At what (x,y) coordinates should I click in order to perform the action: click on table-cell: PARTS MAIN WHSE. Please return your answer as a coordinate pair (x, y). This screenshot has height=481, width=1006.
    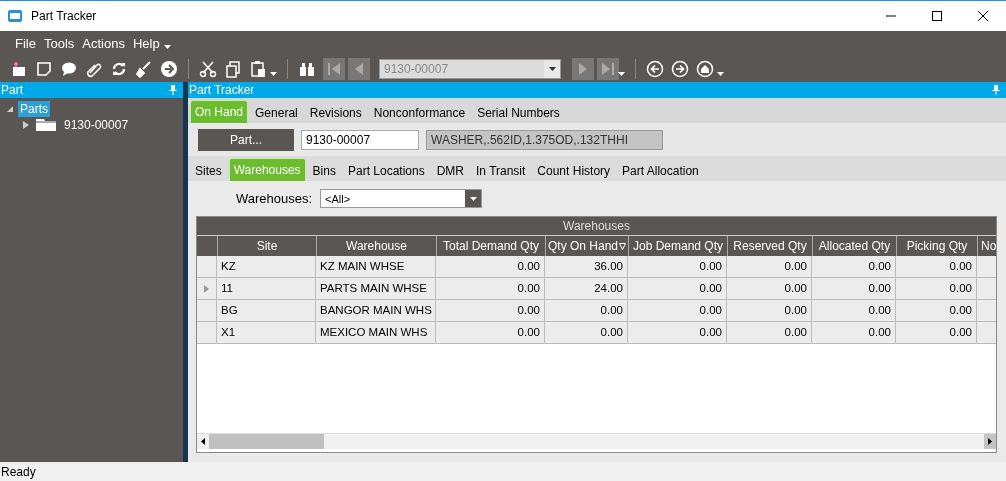
    Looking at the image, I should click on (376, 288).